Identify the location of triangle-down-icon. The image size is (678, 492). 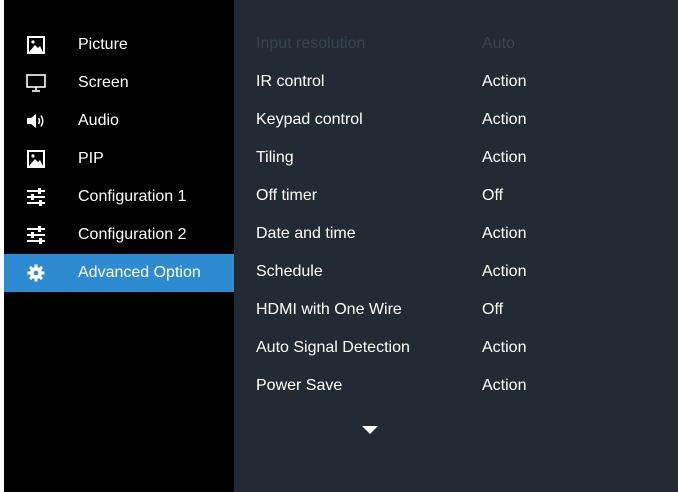
(370, 428).